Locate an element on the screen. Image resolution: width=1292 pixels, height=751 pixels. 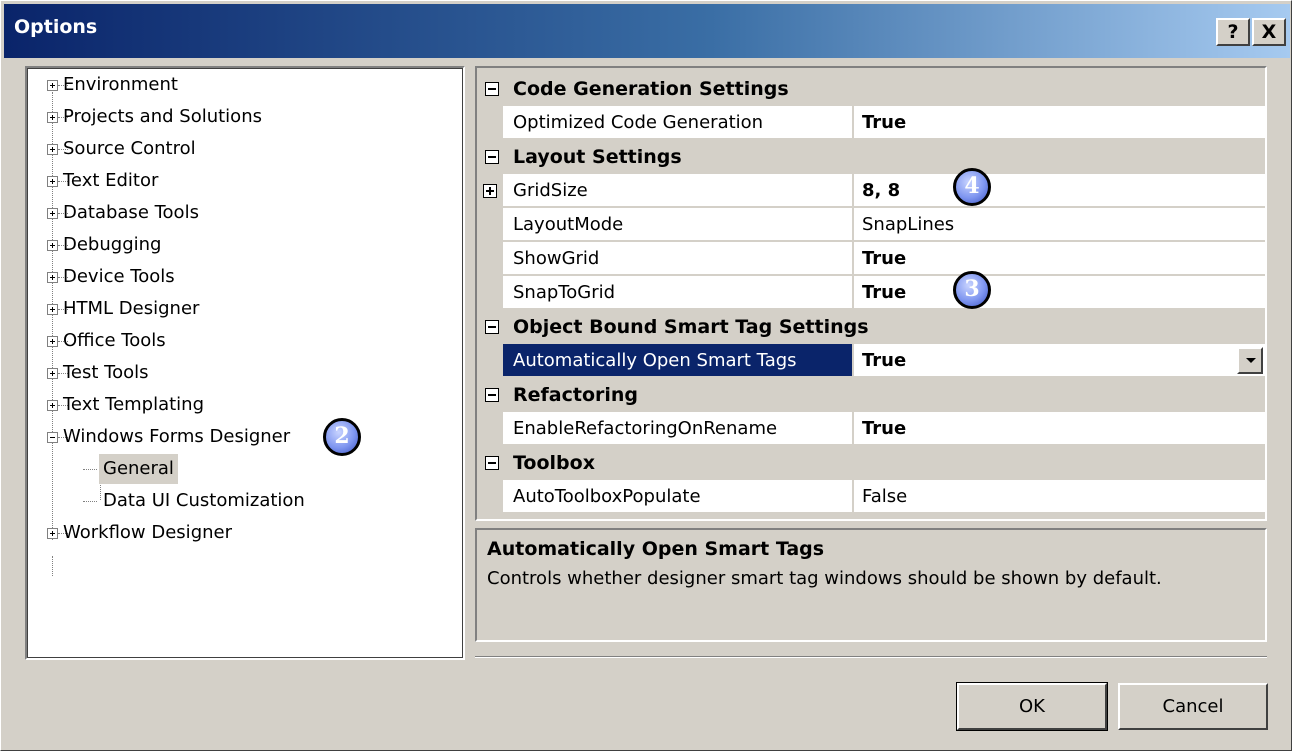
tree-item-label: Data UI Customization is located at coordinates (204, 500).